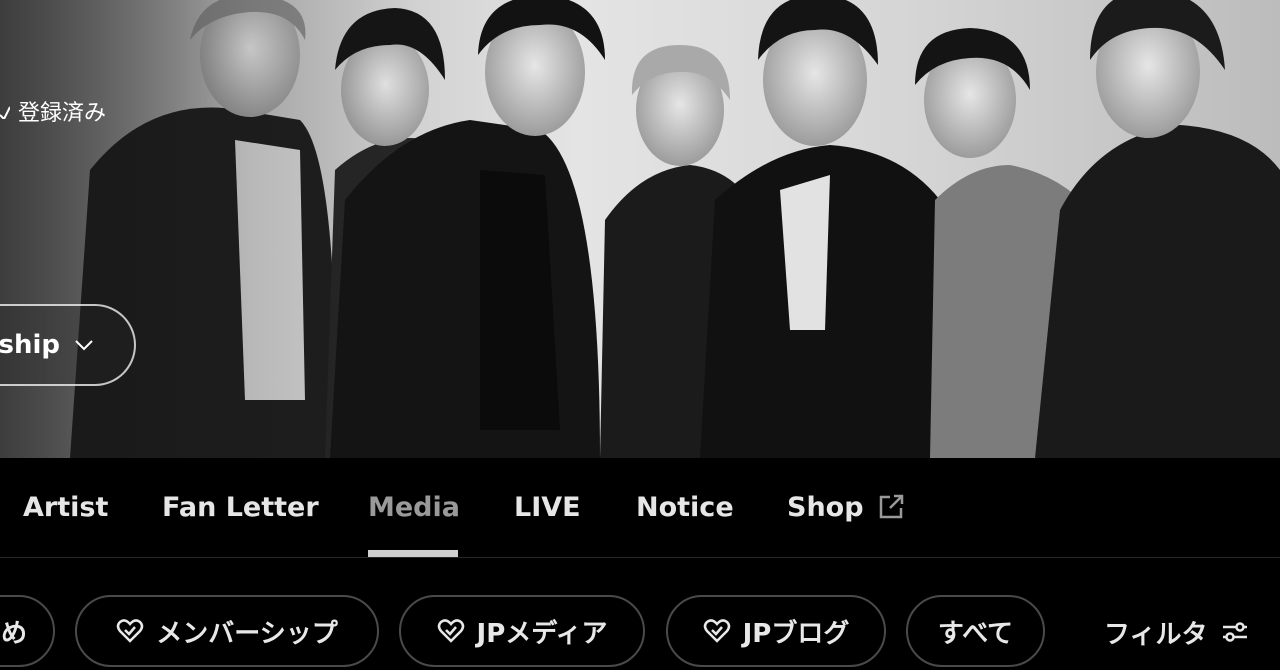 The width and height of the screenshot is (1280, 670). I want to click on chip-membership: メンバーシップ, so click(227, 631).